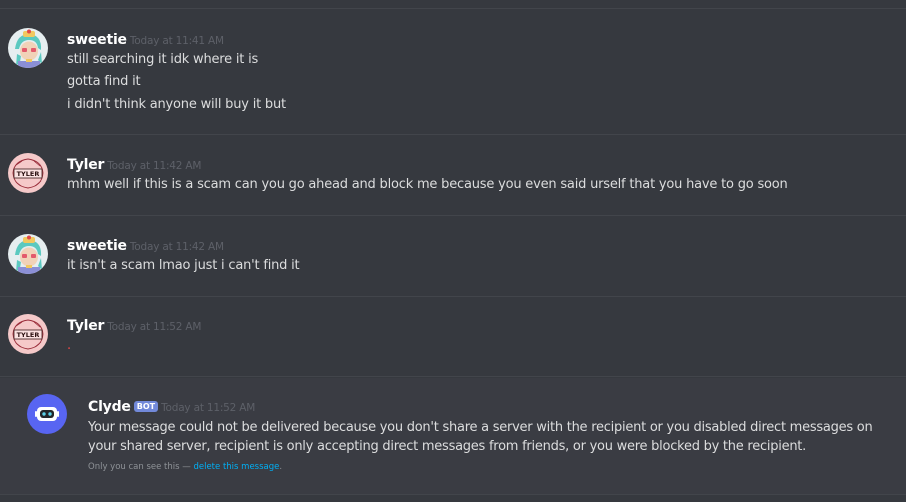  I want to click on delete-message-link: delete this message, so click(236, 467).